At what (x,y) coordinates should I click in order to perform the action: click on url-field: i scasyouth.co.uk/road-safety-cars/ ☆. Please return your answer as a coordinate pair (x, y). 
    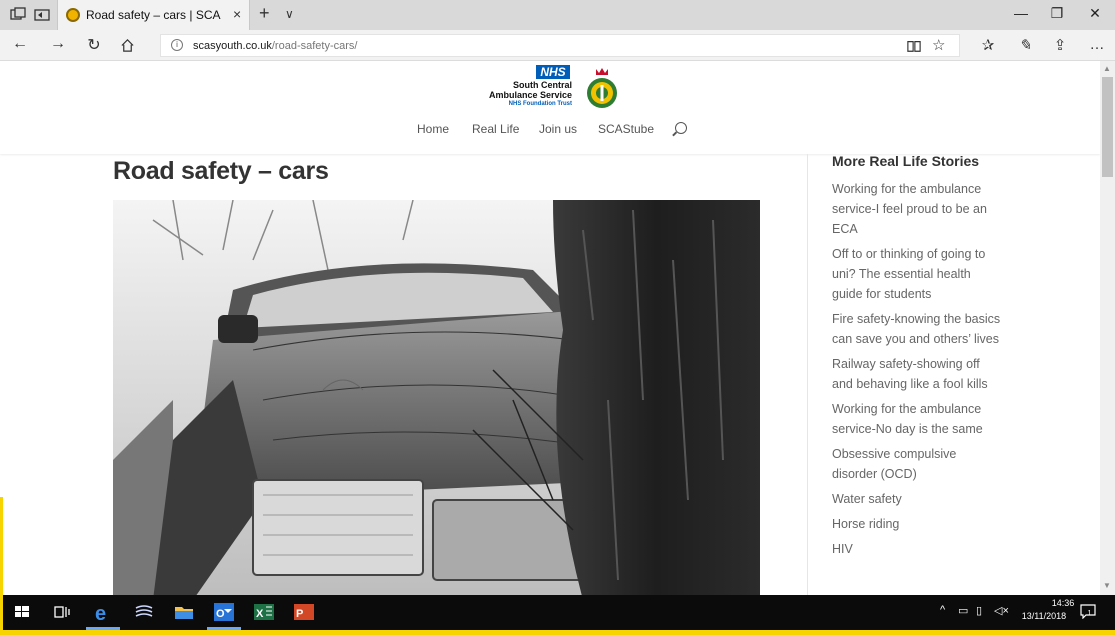
    Looking at the image, I should click on (560, 45).